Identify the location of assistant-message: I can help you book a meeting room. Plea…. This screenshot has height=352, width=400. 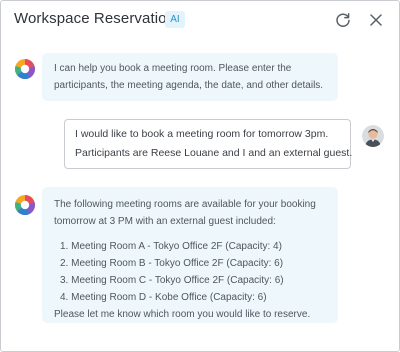
(190, 77).